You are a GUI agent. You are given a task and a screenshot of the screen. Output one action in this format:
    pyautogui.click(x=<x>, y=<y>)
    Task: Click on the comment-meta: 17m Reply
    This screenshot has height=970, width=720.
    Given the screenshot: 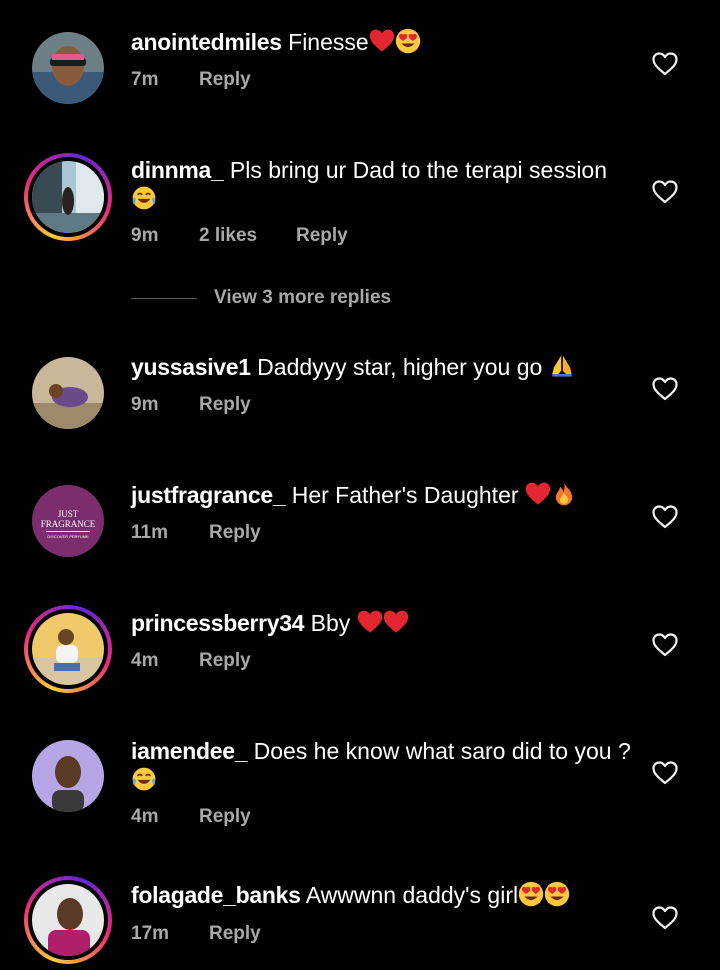 What is the action you would take?
    pyautogui.click(x=196, y=934)
    